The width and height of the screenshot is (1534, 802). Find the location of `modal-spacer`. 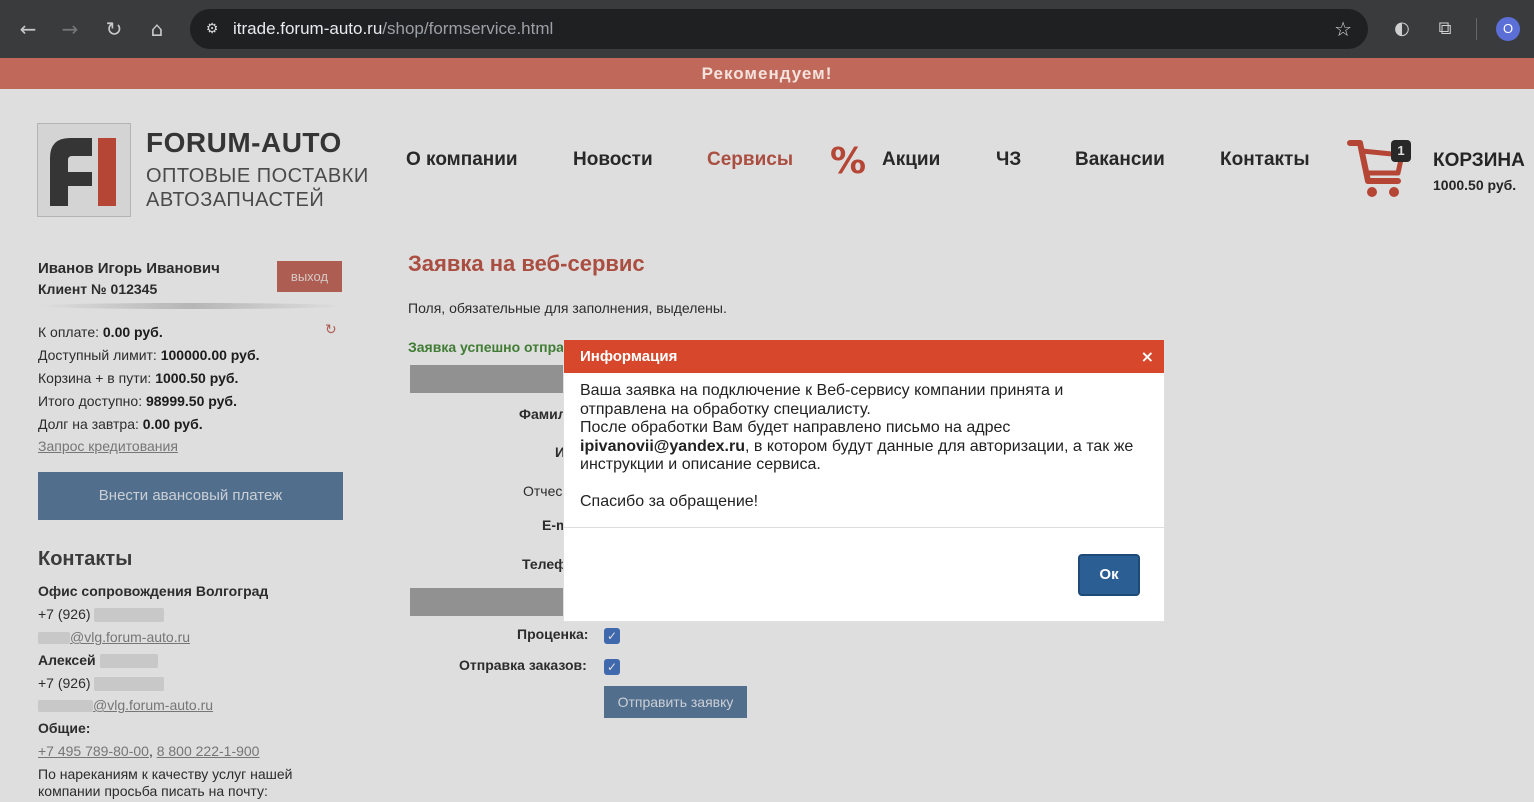

modal-spacer is located at coordinates (865, 484).